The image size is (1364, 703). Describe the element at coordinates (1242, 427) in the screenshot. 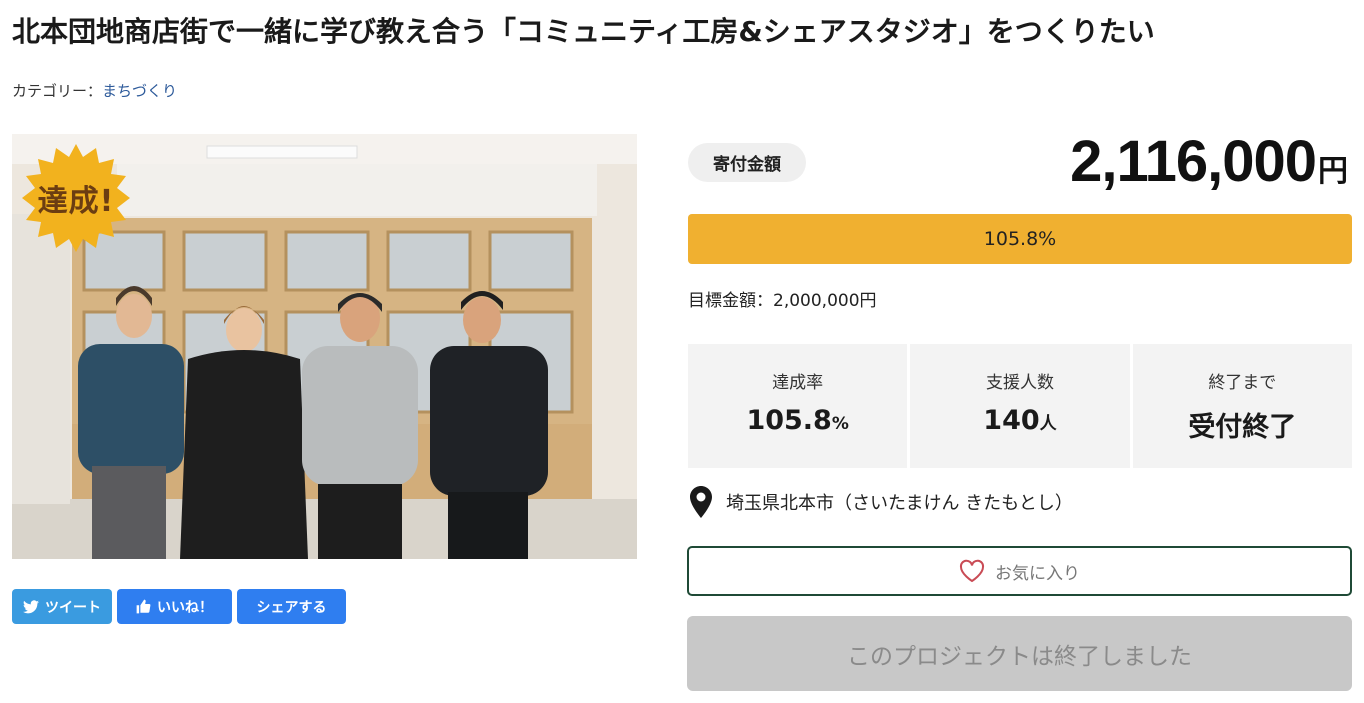

I see `stat-remaining-value: 受付終了` at that location.